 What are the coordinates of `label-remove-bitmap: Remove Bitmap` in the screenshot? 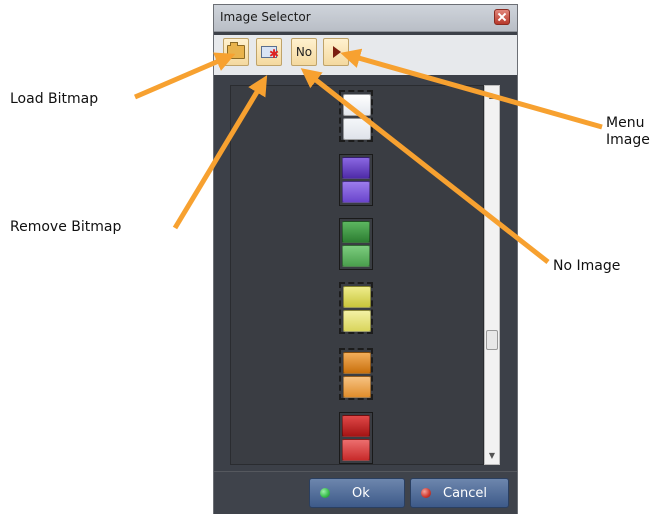 It's located at (66, 227).